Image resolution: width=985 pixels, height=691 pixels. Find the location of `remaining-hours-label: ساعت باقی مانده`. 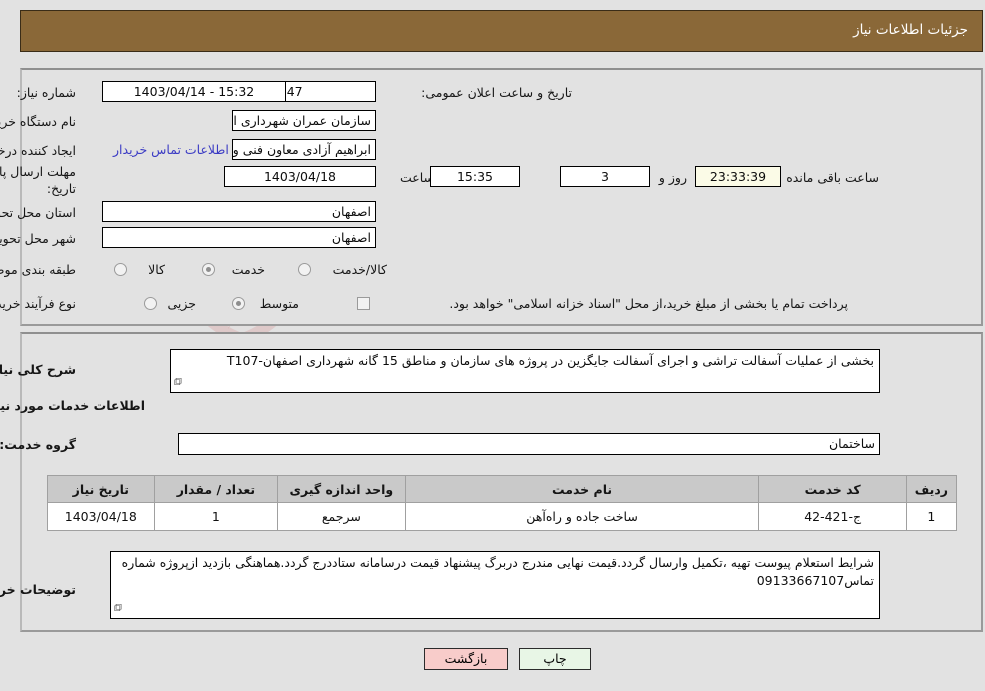

remaining-hours-label: ساعت باقی مانده is located at coordinates (832, 177).